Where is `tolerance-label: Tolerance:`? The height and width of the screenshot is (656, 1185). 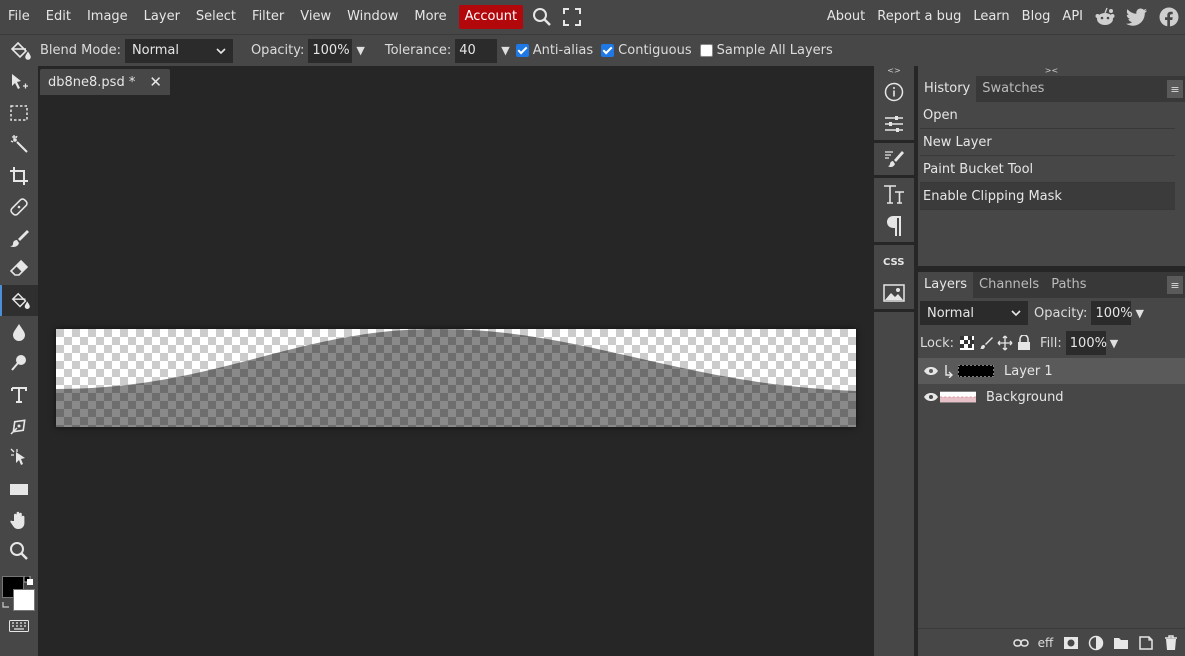 tolerance-label: Tolerance: is located at coordinates (418, 50).